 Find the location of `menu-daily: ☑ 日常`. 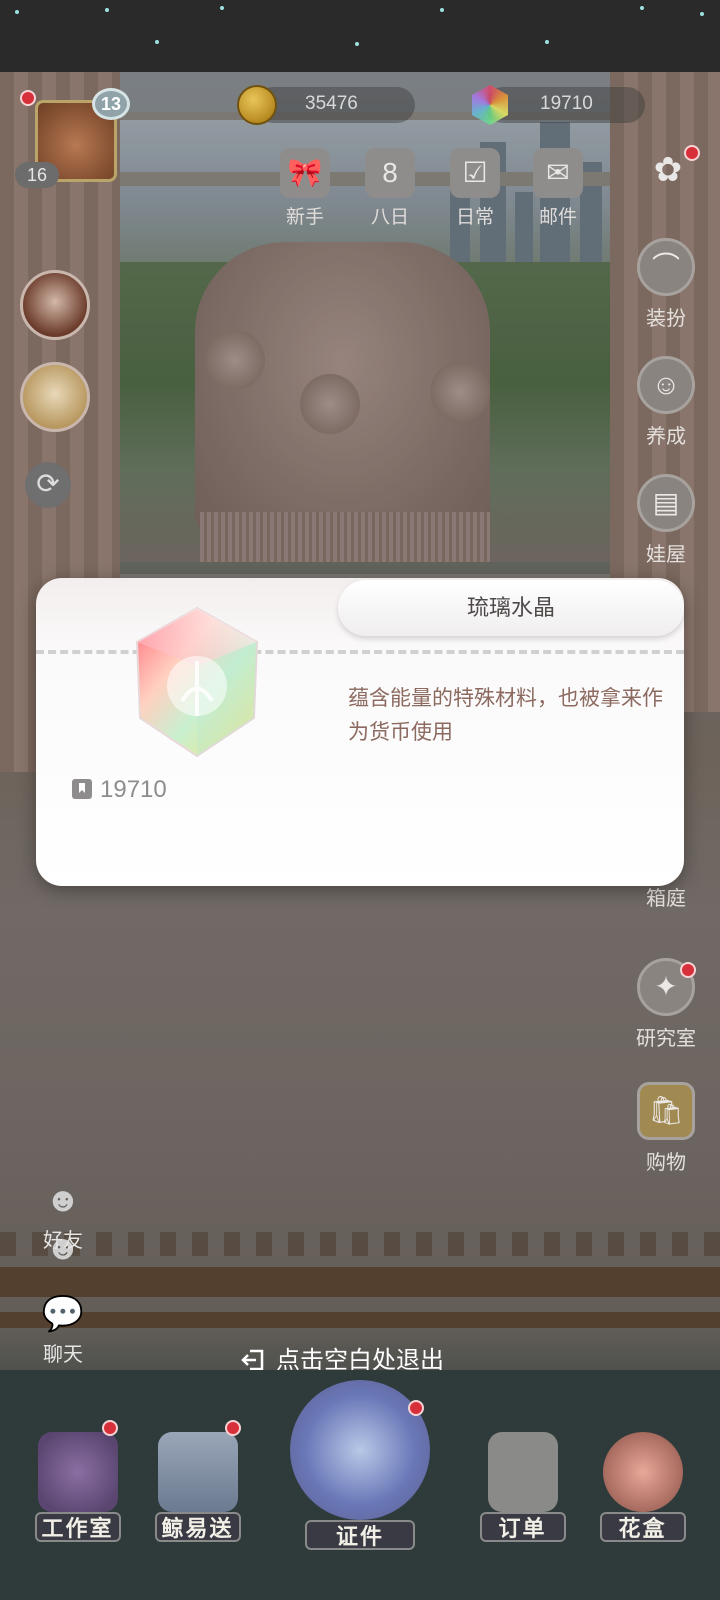

menu-daily: ☑ 日常 is located at coordinates (475, 188).